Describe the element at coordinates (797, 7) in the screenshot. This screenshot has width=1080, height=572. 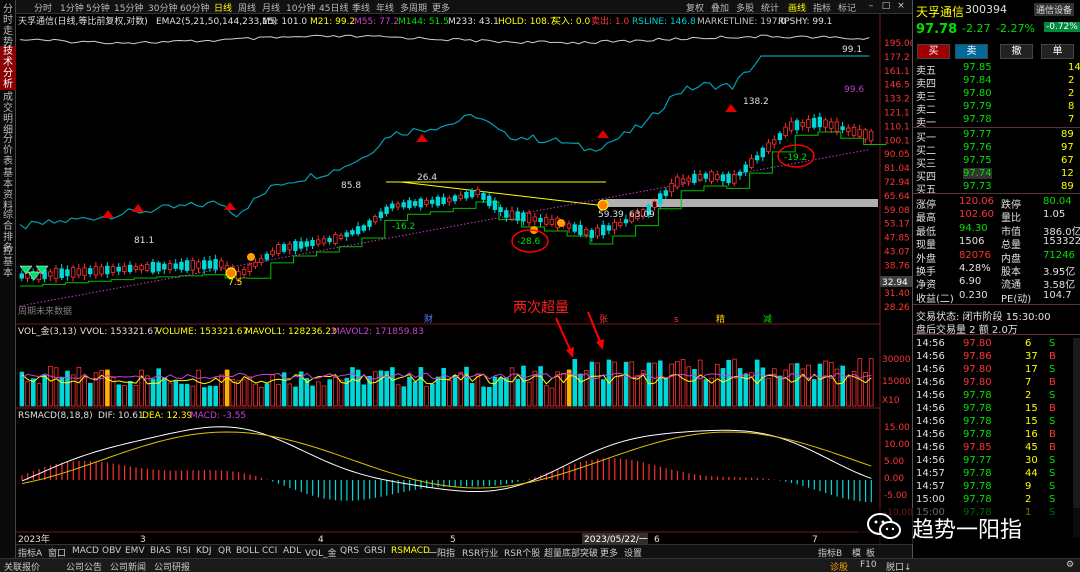
I see `tool-draw: 画线` at that location.